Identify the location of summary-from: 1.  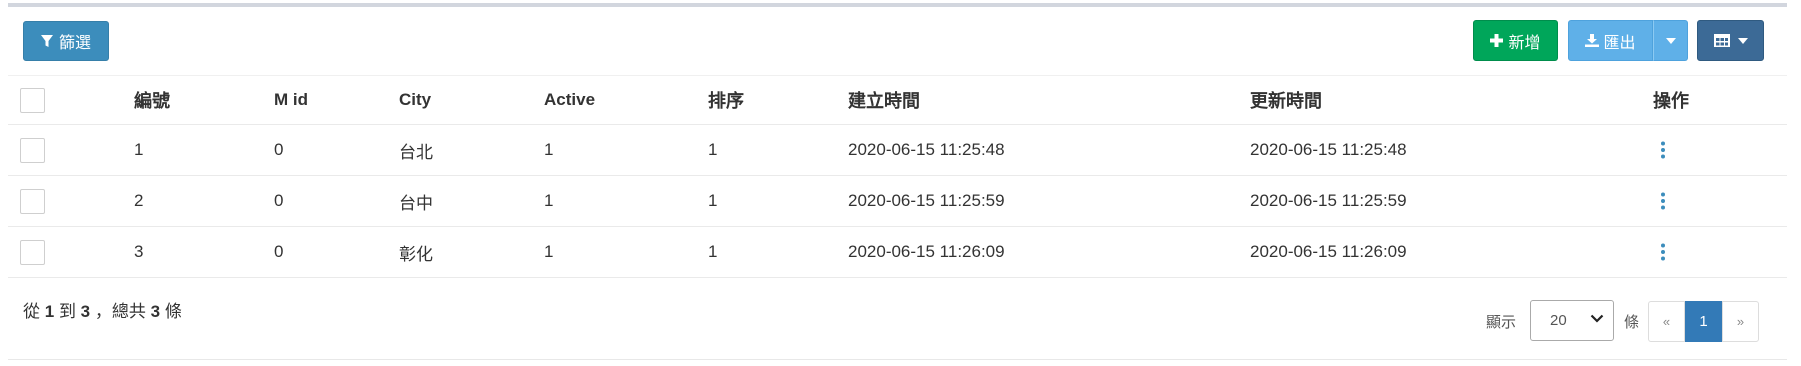
(49, 311).